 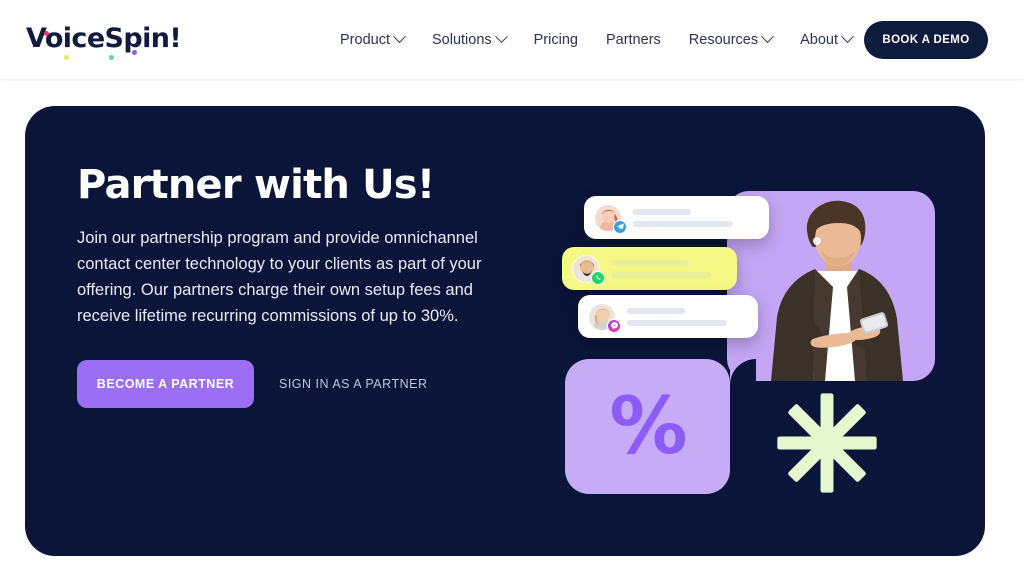 I want to click on nav-item-resources: Resources, so click(x=731, y=39).